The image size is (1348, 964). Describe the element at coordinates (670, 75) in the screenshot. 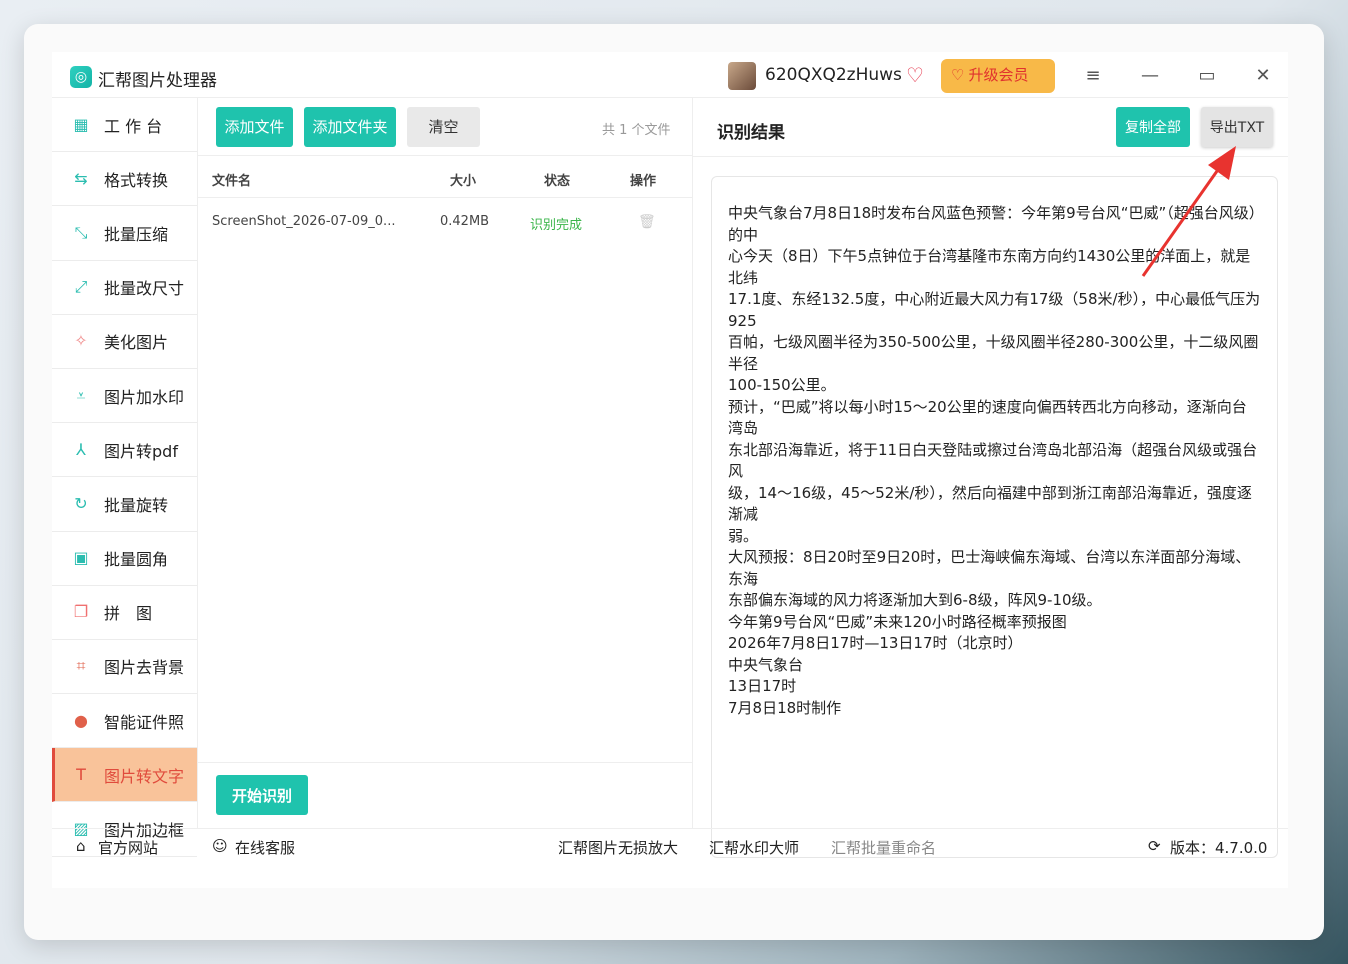

I see `title-bar: ◎ 汇帮图片处理器 620QXQ2zHuws ♡ ♡ 升级会员 ≡ — ▭ ✕` at that location.